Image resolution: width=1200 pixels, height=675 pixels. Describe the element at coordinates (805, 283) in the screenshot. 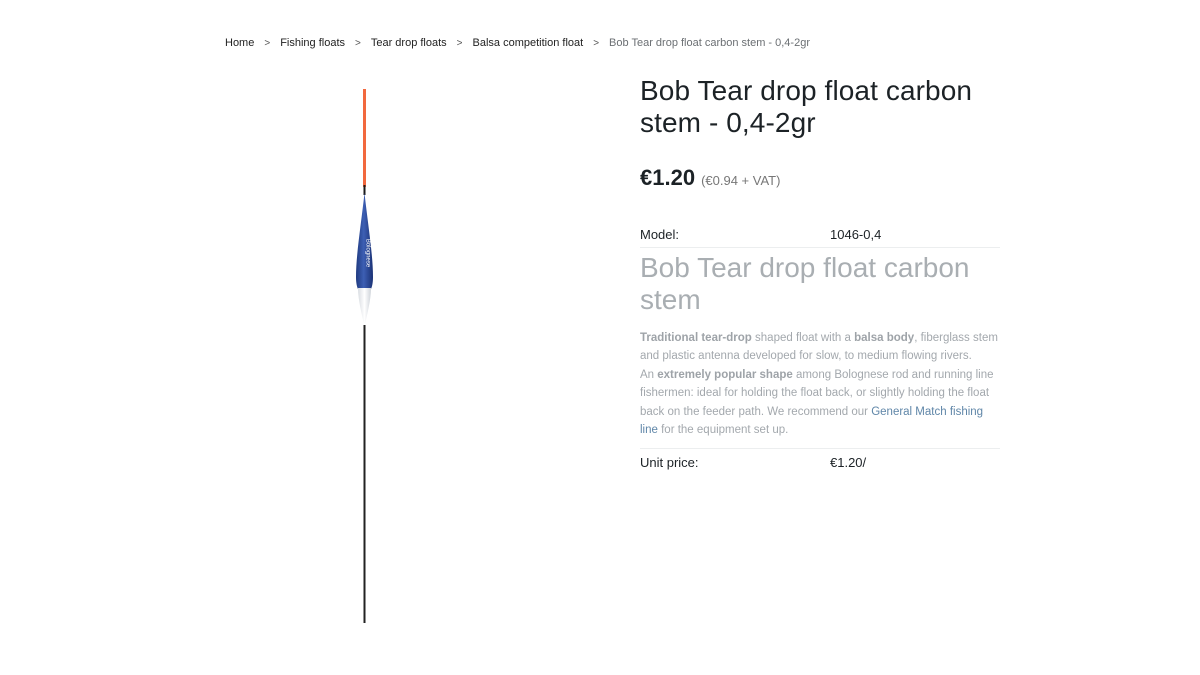

I see `description-title: Bob Tear drop float carbon stem` at that location.